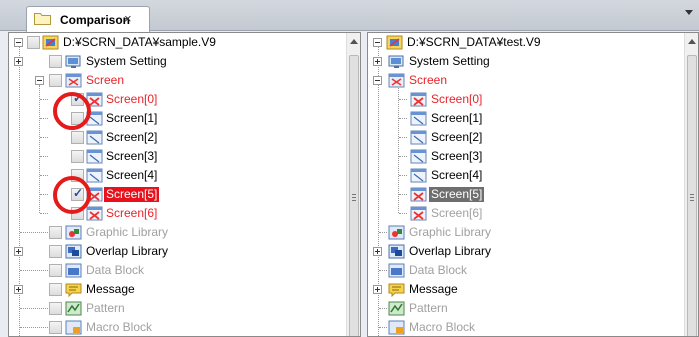  I want to click on annotation-circle, so click(72, 111).